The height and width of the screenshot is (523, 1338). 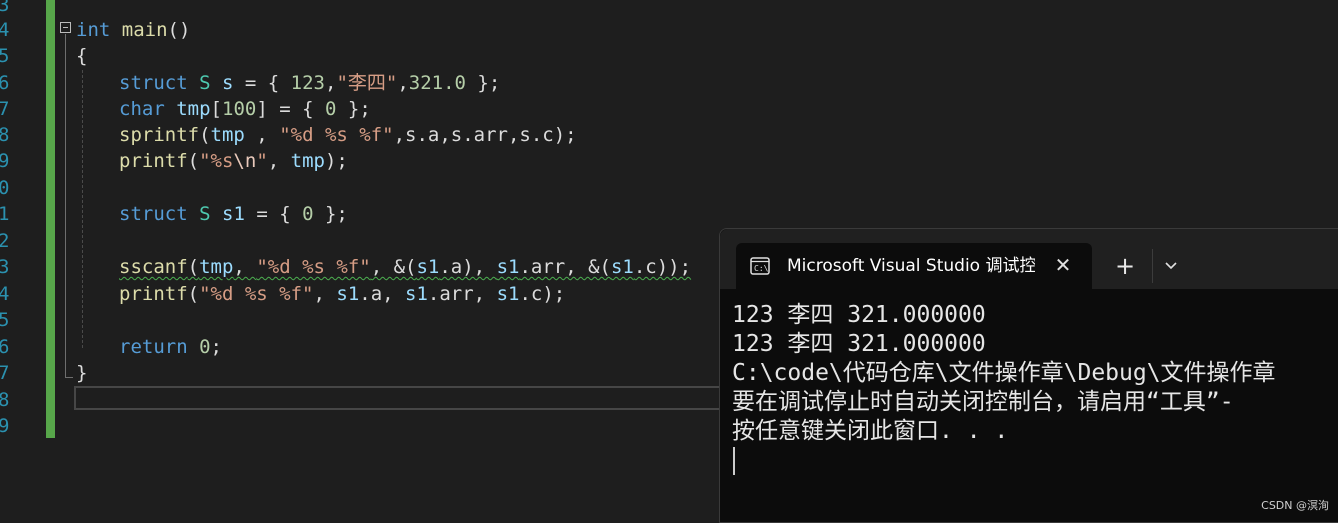 I want to click on token: .c));, so click(x=662, y=267).